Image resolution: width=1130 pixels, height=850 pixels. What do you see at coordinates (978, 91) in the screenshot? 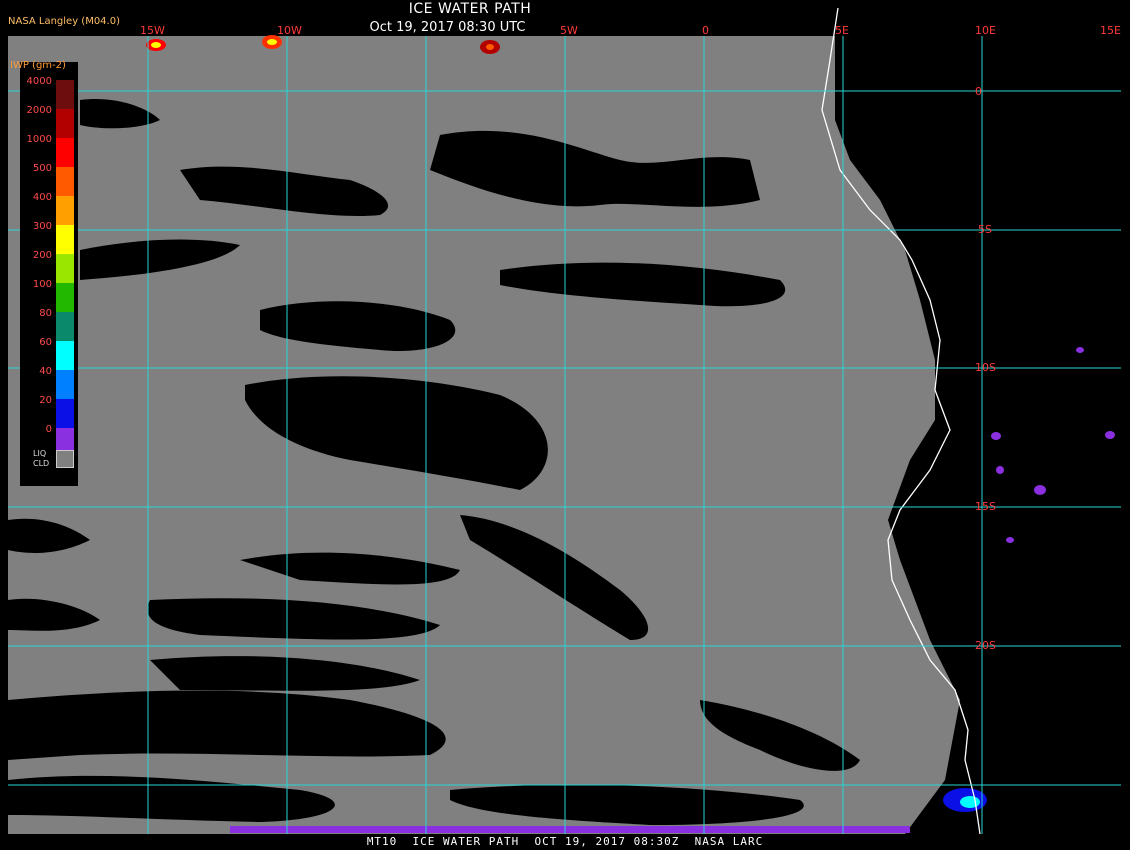
I see `lat-label-0: 0` at bounding box center [978, 91].